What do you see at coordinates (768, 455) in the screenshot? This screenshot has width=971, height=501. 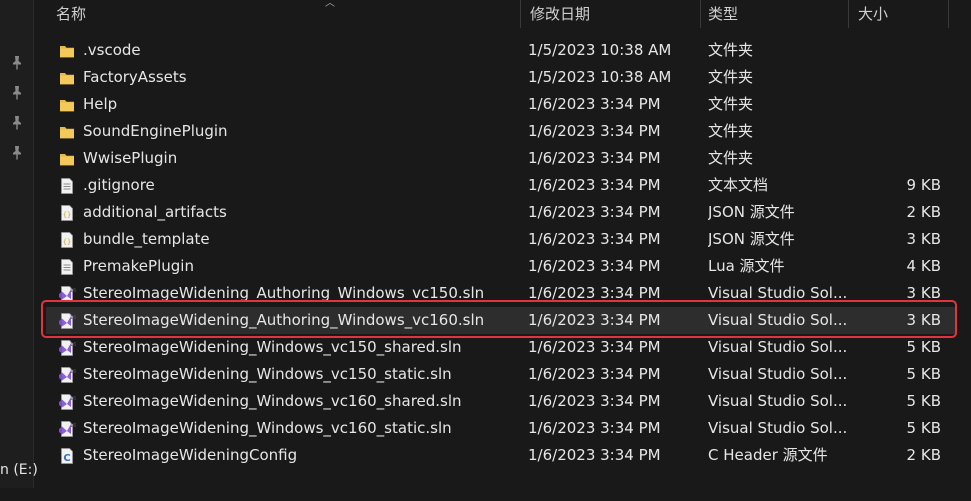 I see `file-type: C Header 源文件` at bounding box center [768, 455].